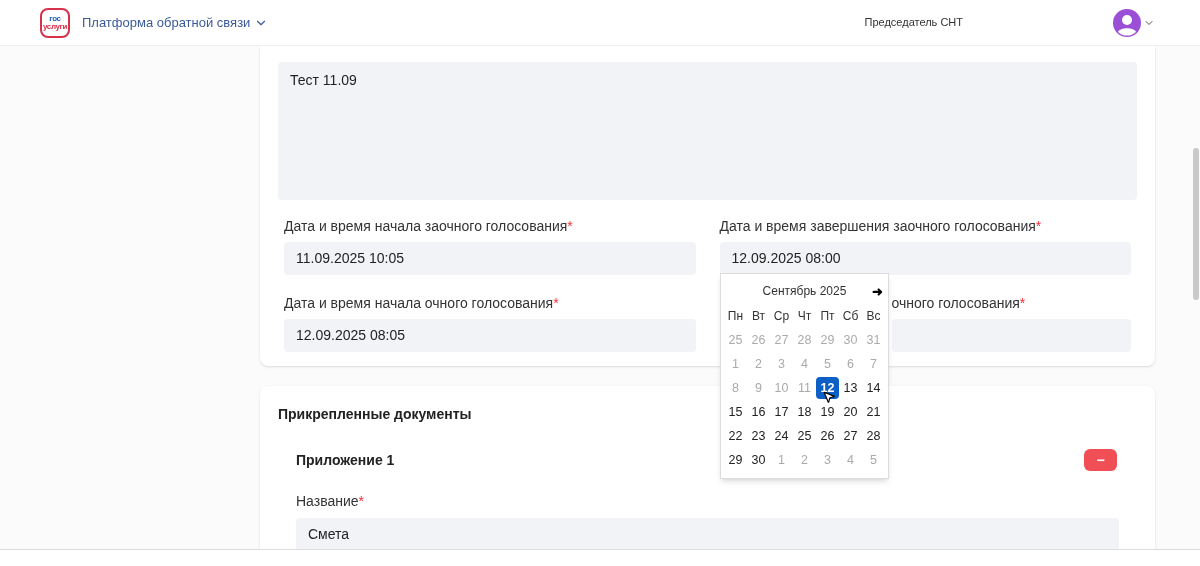  Describe the element at coordinates (829, 397) in the screenshot. I see `pointer-icon` at that location.